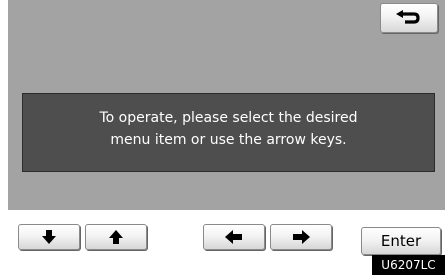 The width and height of the screenshot is (445, 275). Describe the element at coordinates (228, 140) in the screenshot. I see `instruction-line-2: menu item or use the arrow keys.` at that location.